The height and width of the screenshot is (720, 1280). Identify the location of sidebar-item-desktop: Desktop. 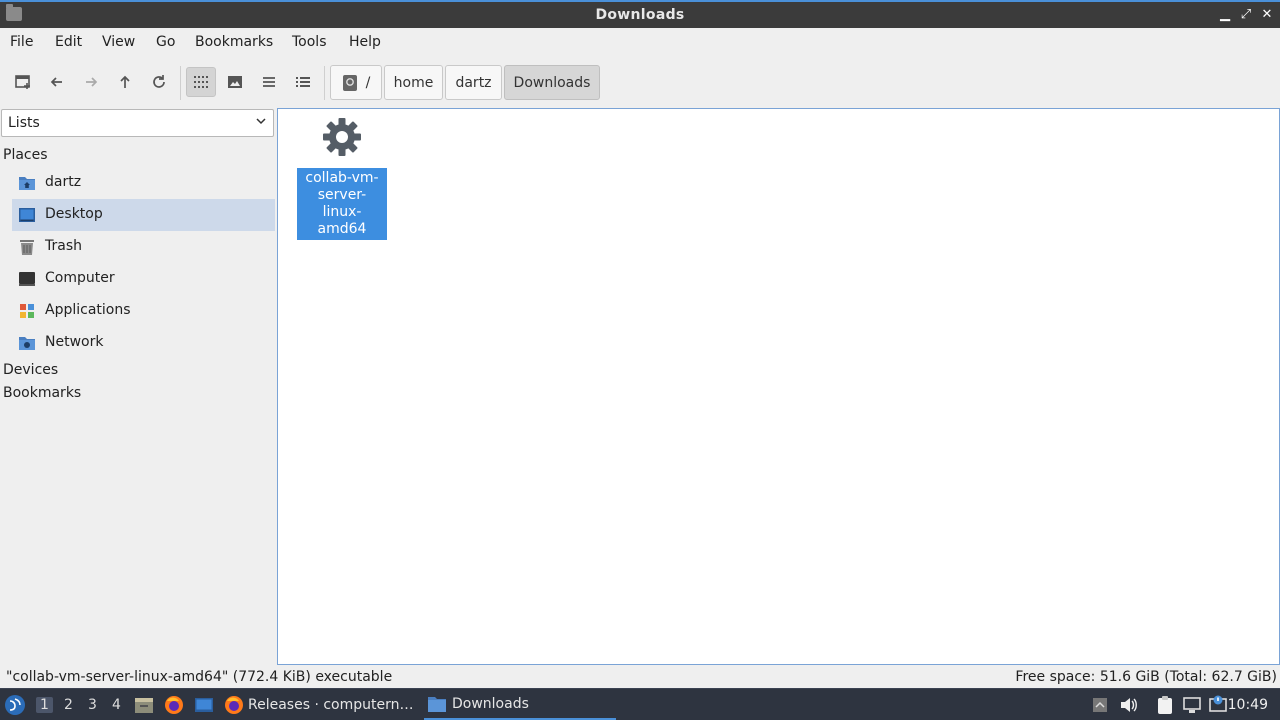
(143, 215).